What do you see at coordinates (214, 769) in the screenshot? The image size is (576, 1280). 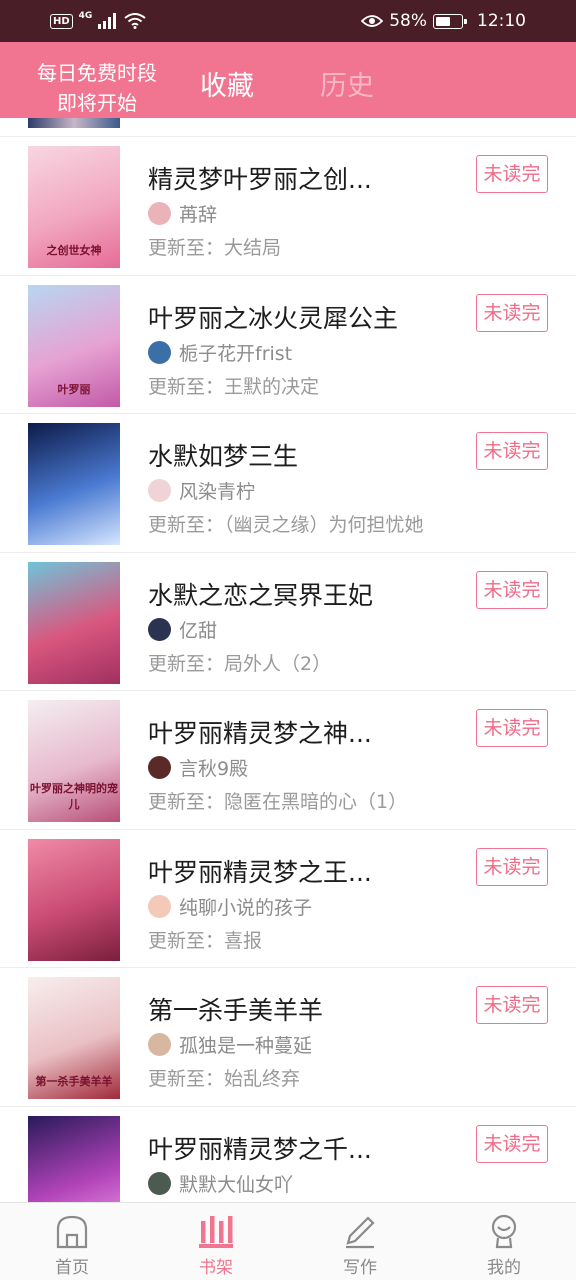 I see `author-name: 言秋9殿` at bounding box center [214, 769].